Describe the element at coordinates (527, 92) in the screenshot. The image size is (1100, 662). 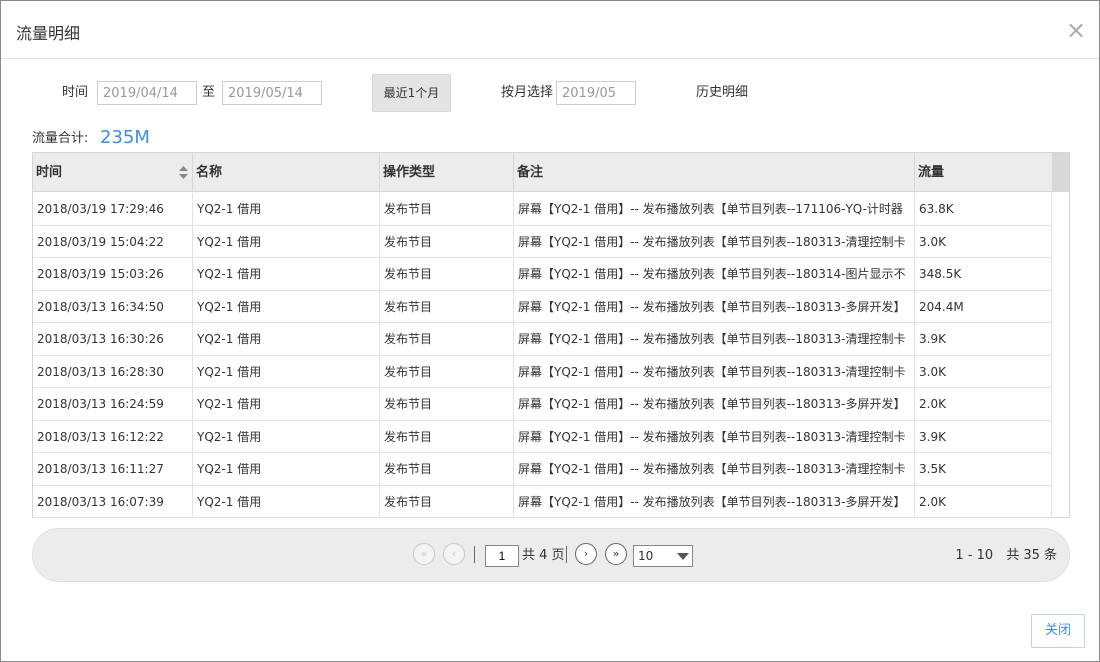
I see `month-select-label: 按月选择` at that location.